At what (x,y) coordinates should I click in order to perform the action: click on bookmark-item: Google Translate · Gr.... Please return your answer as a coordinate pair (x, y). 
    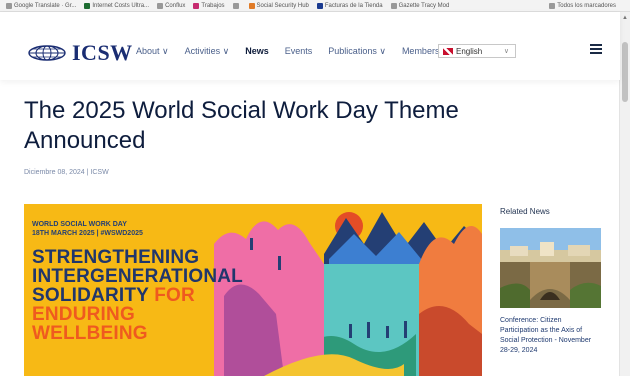
    Looking at the image, I should click on (41, 5).